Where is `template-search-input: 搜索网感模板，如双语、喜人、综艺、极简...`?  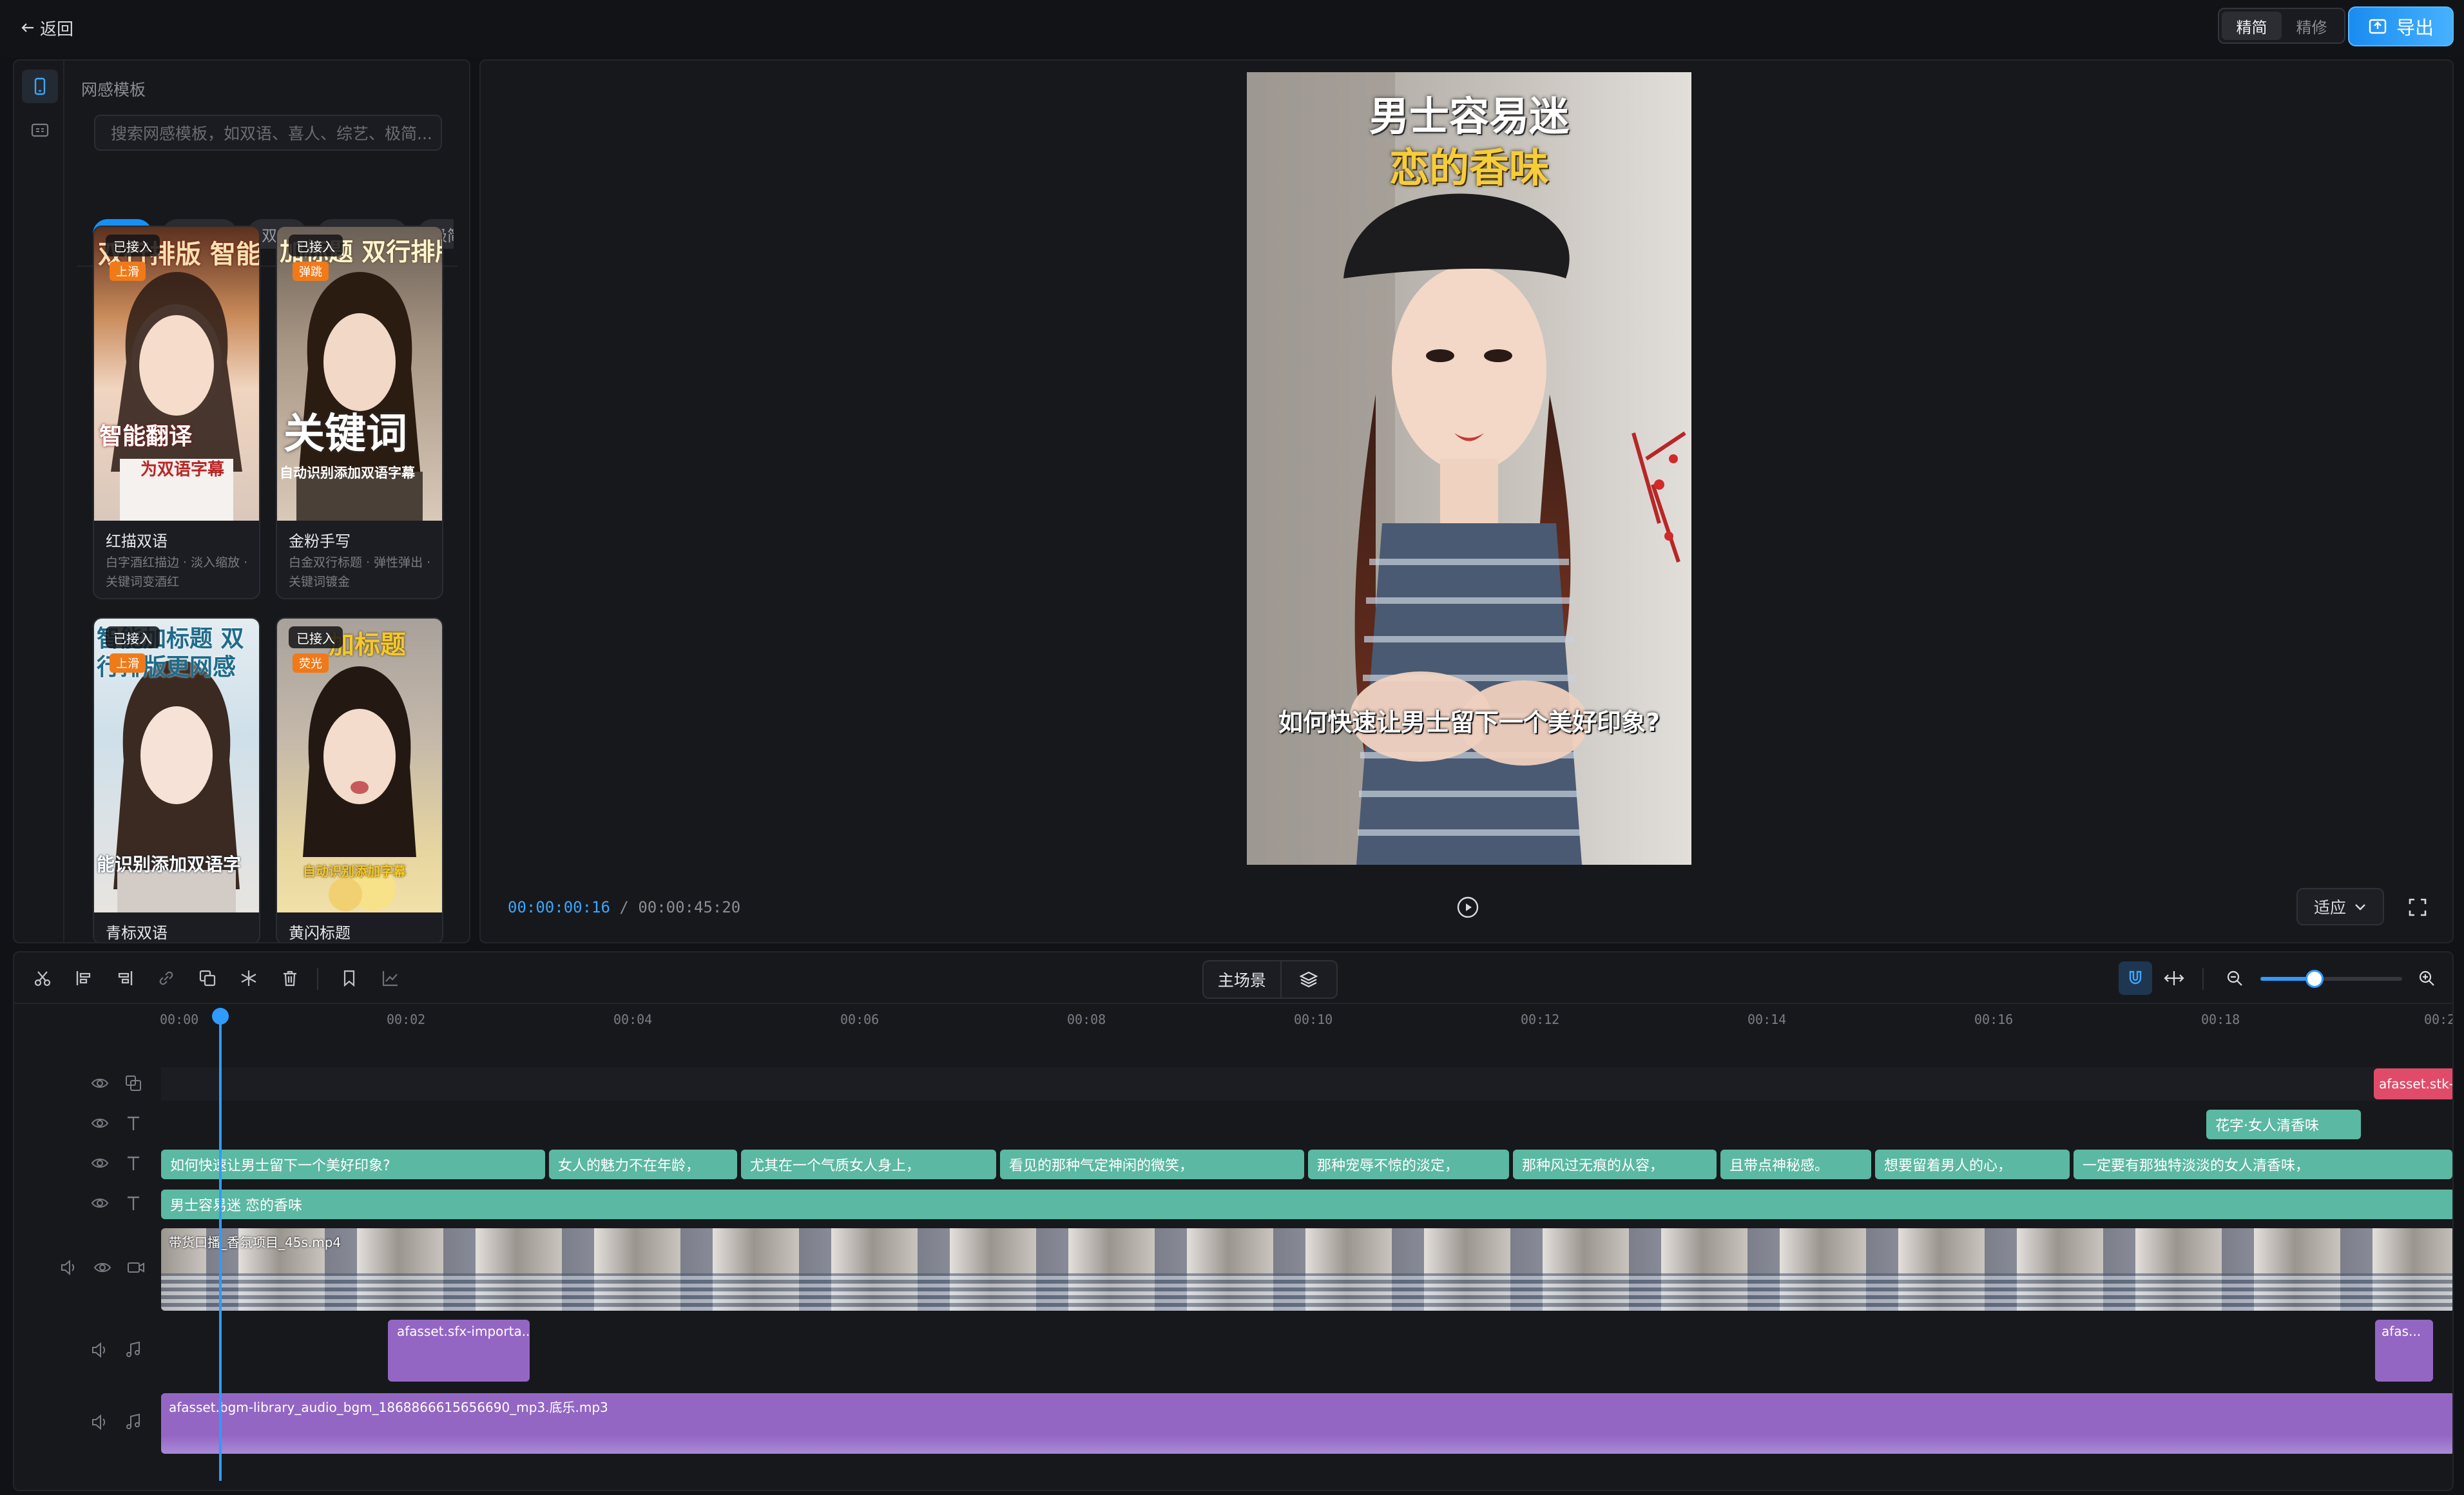 template-search-input: 搜索网感模板，如双语、喜人、综艺、极简... is located at coordinates (268, 133).